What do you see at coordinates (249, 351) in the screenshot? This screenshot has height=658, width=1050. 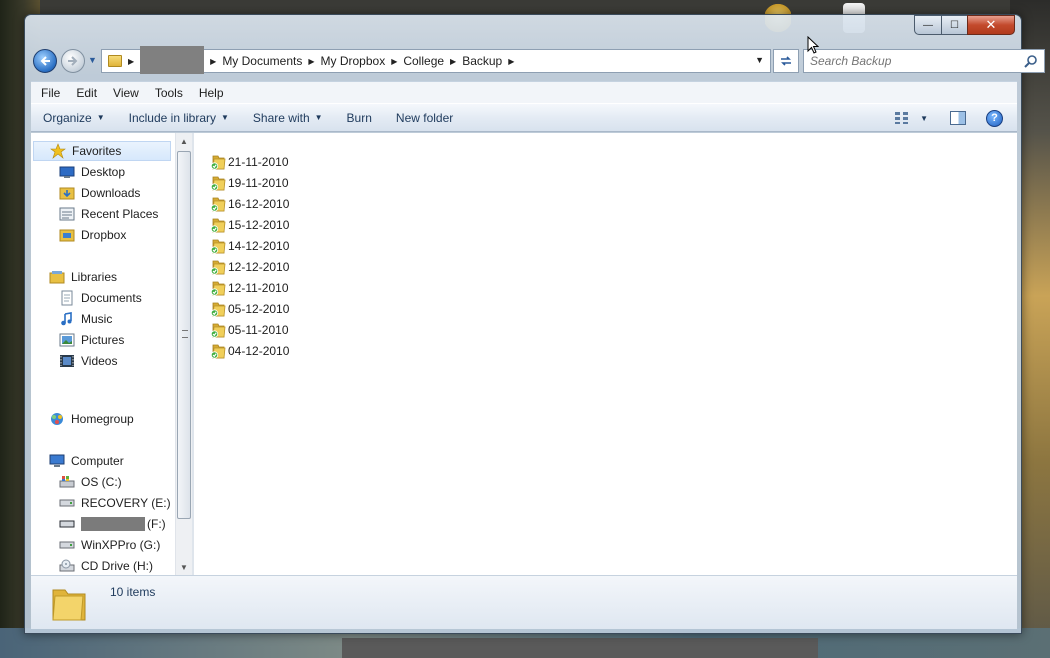 I see `list-item: 04-12-2010` at bounding box center [249, 351].